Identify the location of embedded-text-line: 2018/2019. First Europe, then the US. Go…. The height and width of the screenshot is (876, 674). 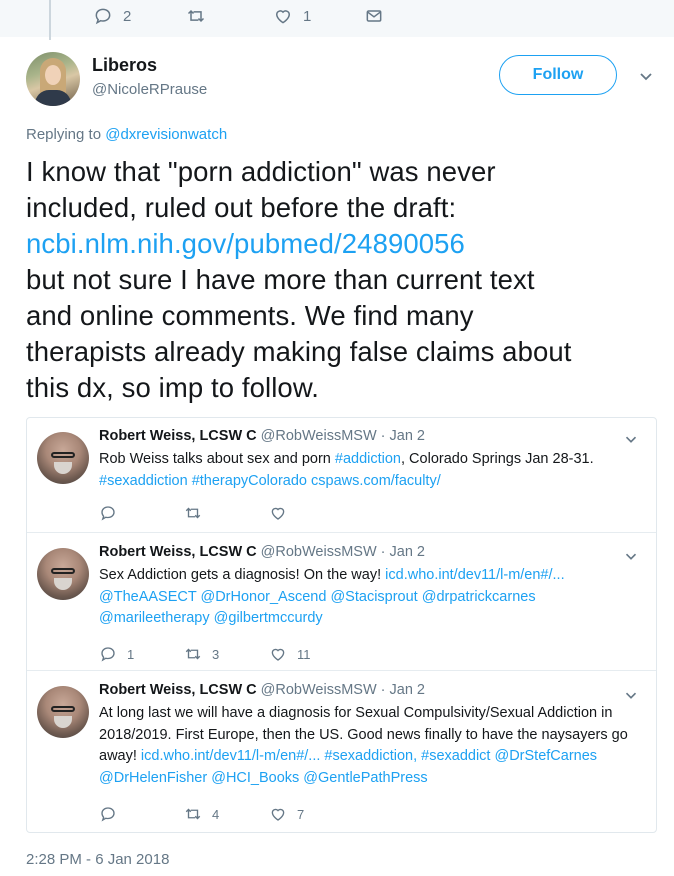
(369, 736).